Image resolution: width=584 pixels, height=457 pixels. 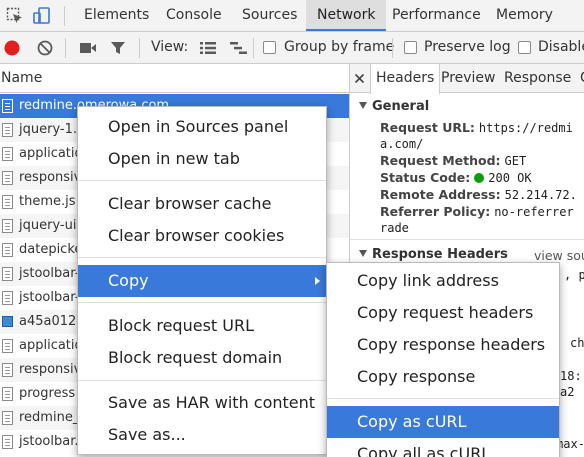 I want to click on request-name: jstoolbar-, so click(x=49, y=297).